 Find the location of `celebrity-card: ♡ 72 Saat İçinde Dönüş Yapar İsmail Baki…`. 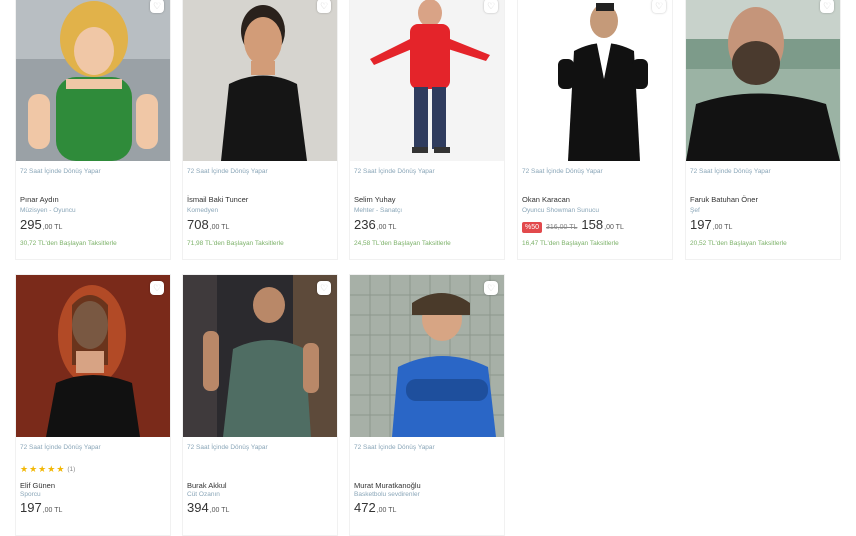

celebrity-card: ♡ 72 Saat İçinde Dönüş Yapar İsmail Baki… is located at coordinates (260, 130).